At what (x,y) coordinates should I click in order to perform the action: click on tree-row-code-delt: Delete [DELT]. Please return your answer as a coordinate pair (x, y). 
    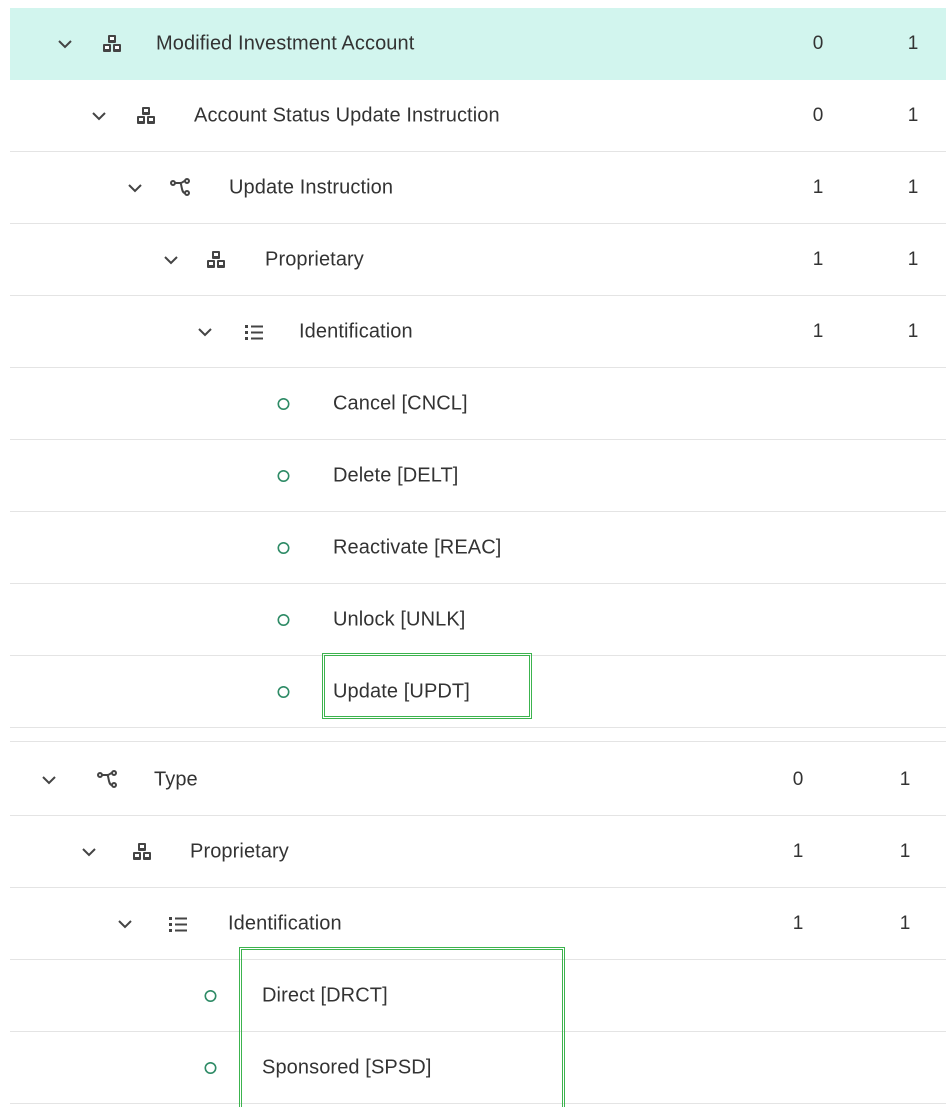
    Looking at the image, I should click on (478, 476).